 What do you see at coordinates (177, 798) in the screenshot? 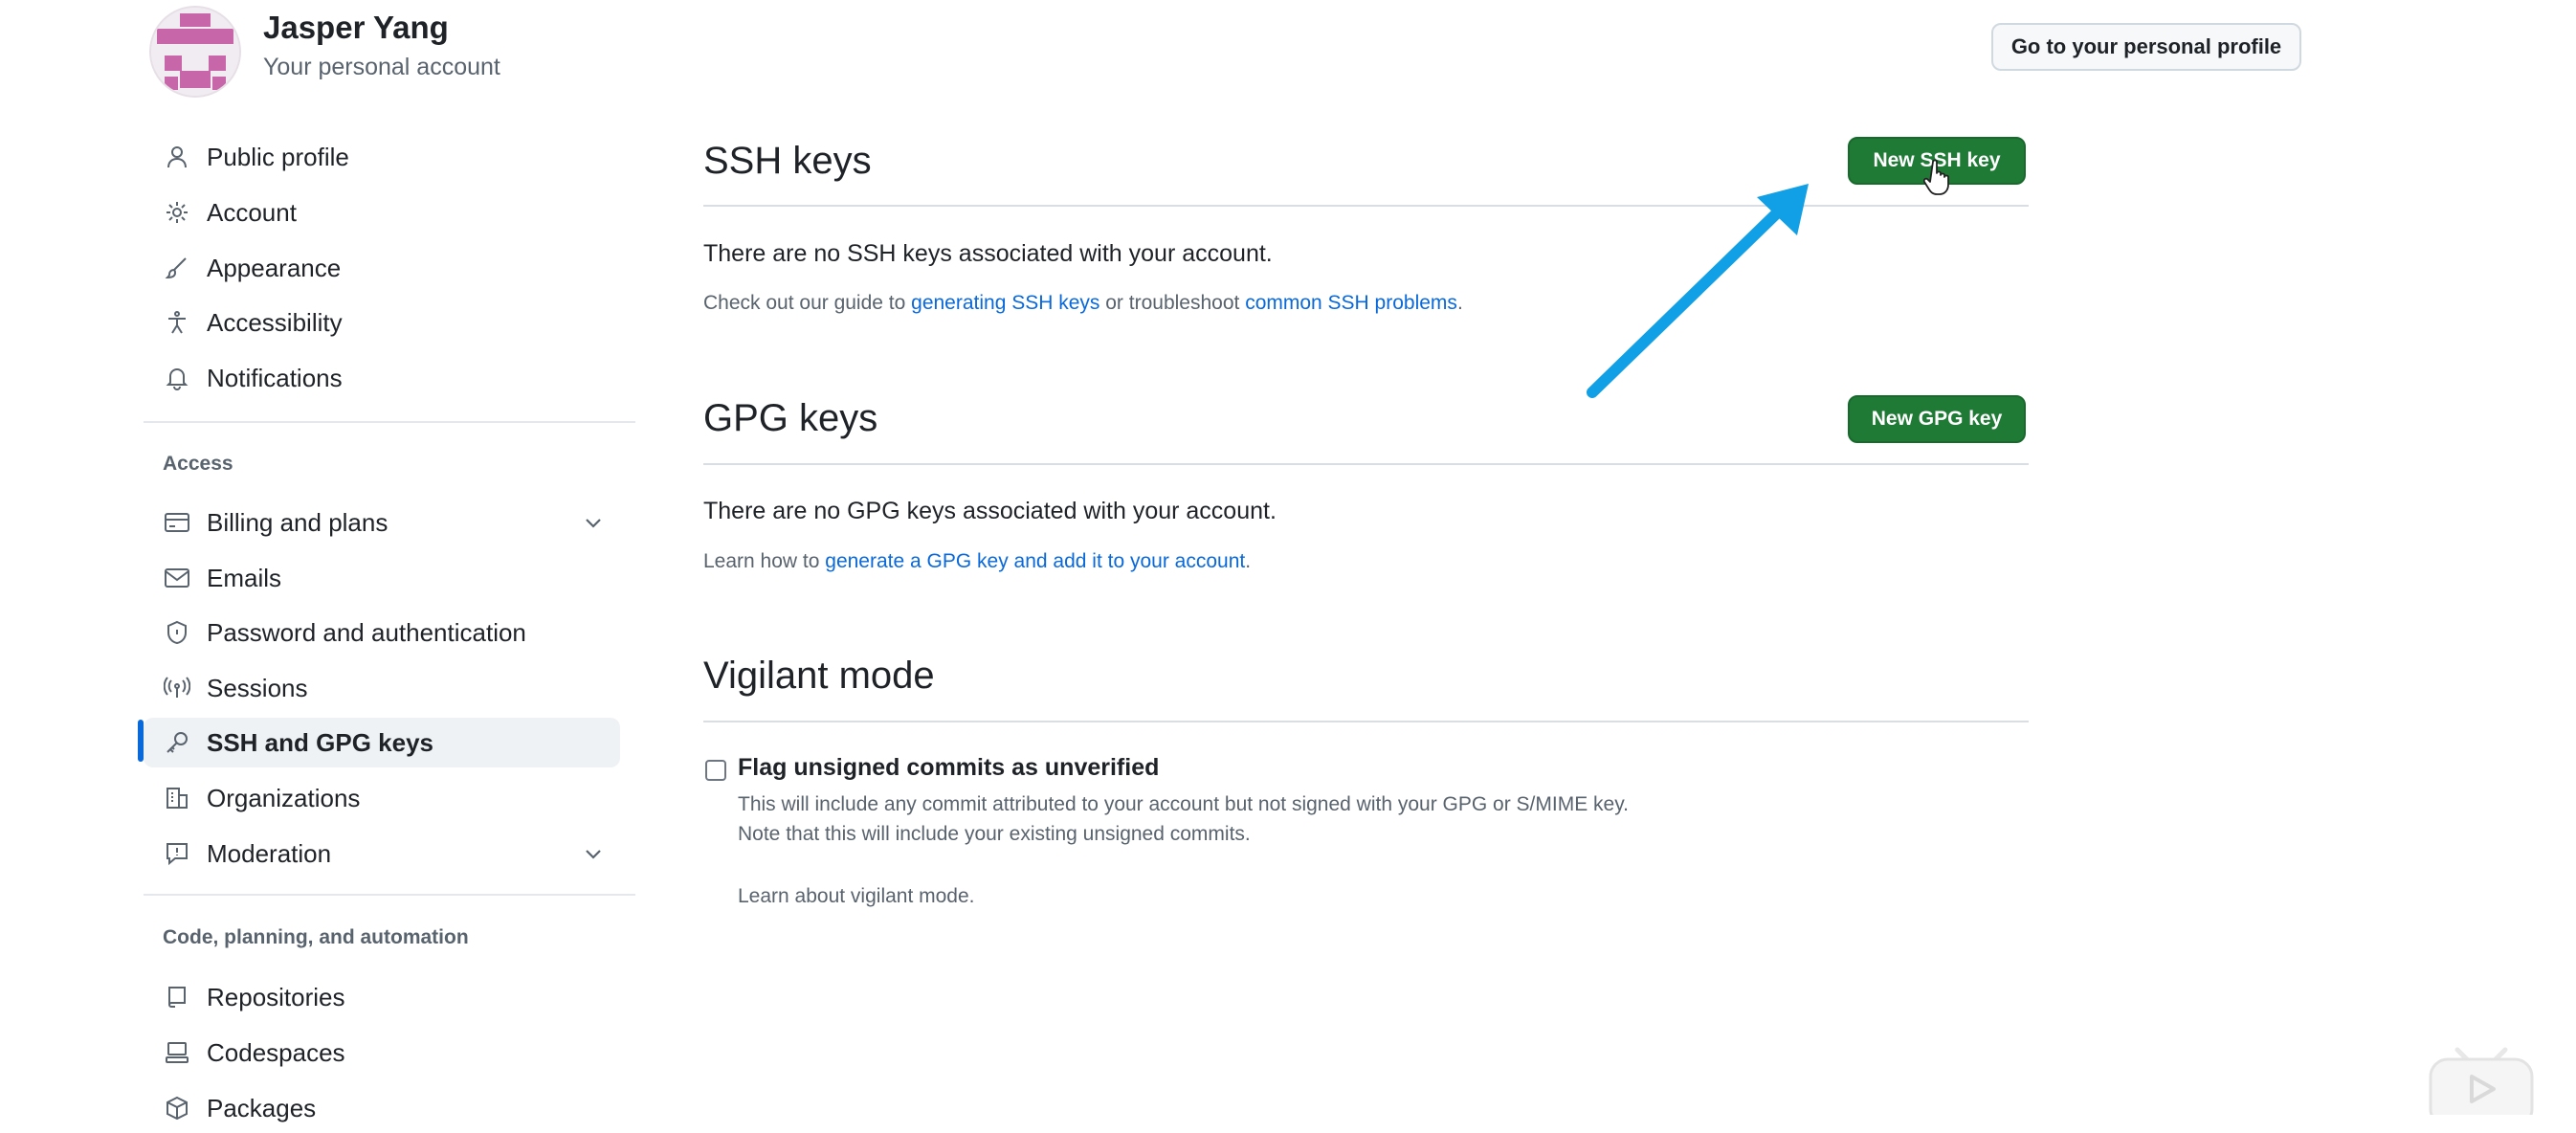
I see `organization-icon` at bounding box center [177, 798].